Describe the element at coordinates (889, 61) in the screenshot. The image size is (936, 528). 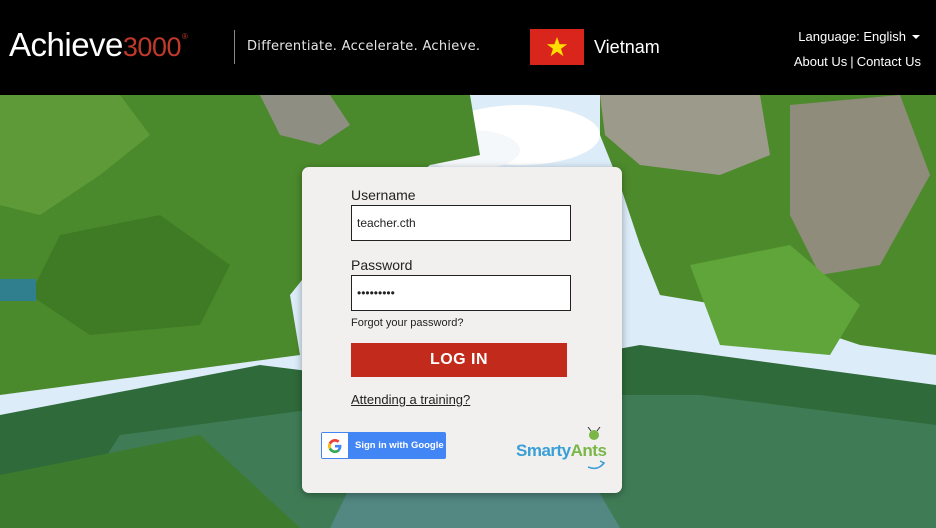
I see `contact-us-link: Contact Us` at that location.